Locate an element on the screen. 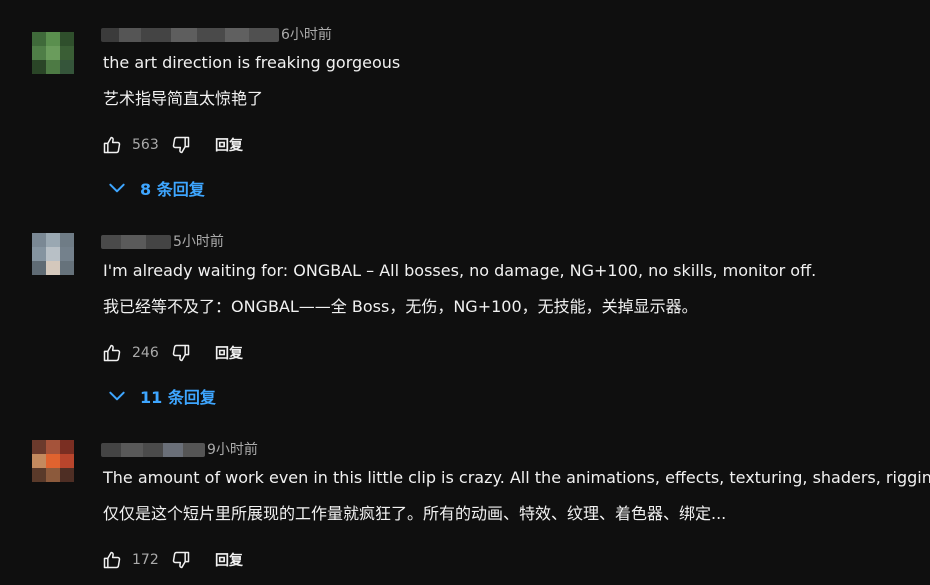 The width and height of the screenshot is (930, 585). like-count: 246 is located at coordinates (145, 353).